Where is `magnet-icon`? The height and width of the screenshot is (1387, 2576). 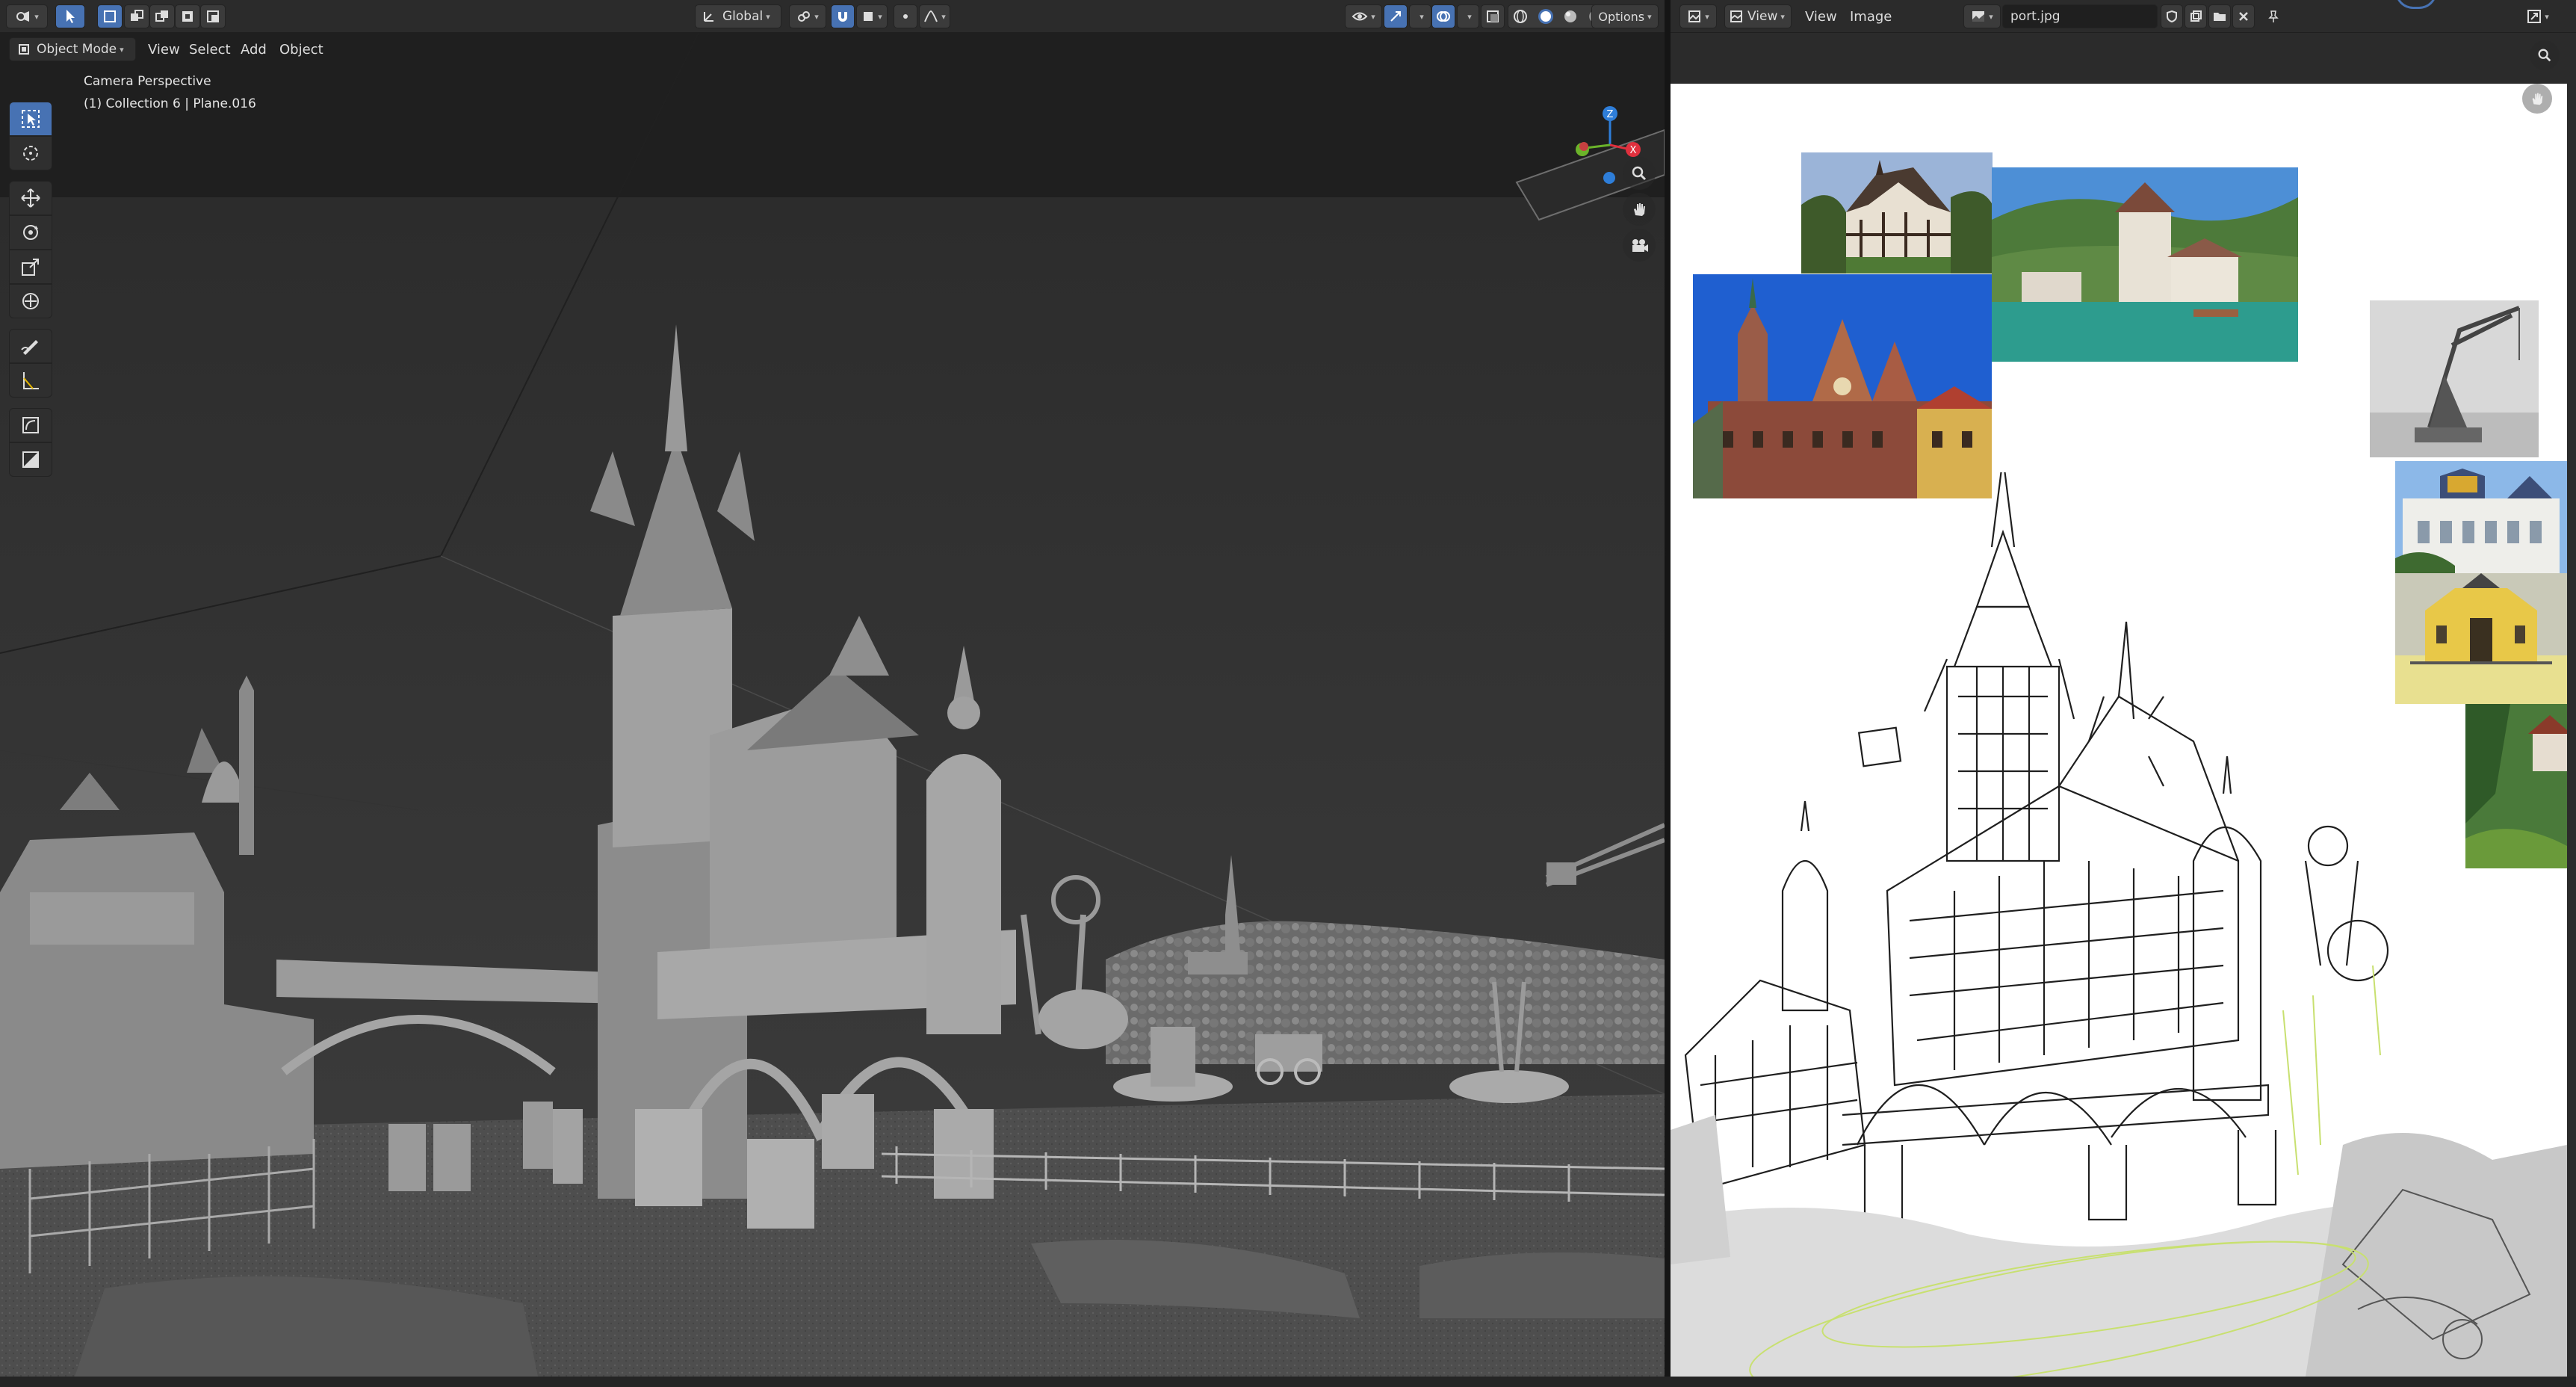 magnet-icon is located at coordinates (842, 17).